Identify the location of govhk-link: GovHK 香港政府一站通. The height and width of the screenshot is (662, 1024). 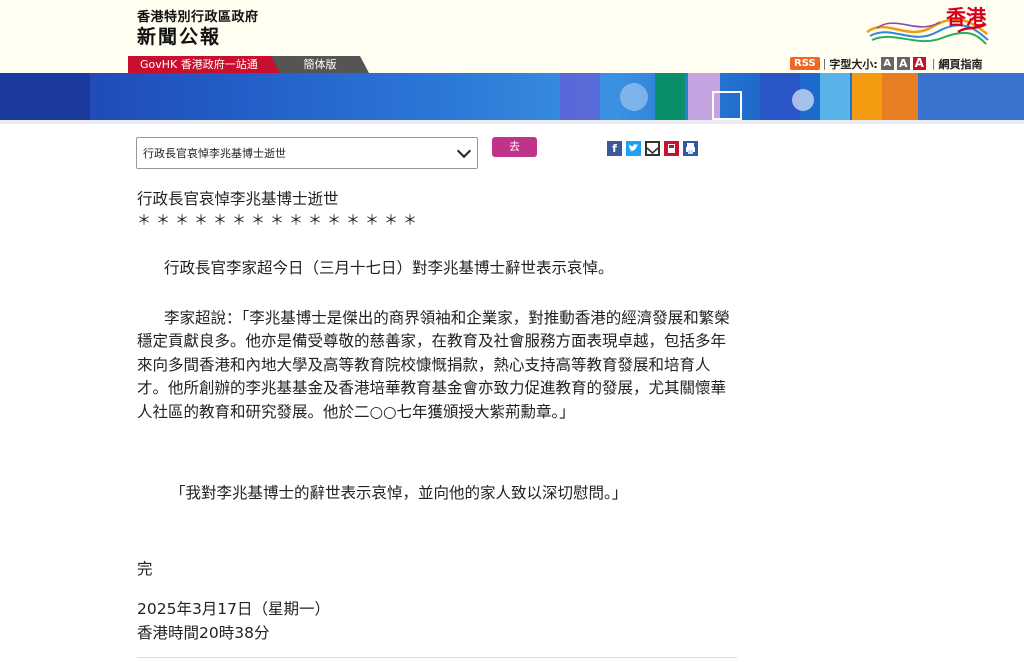
(206, 64).